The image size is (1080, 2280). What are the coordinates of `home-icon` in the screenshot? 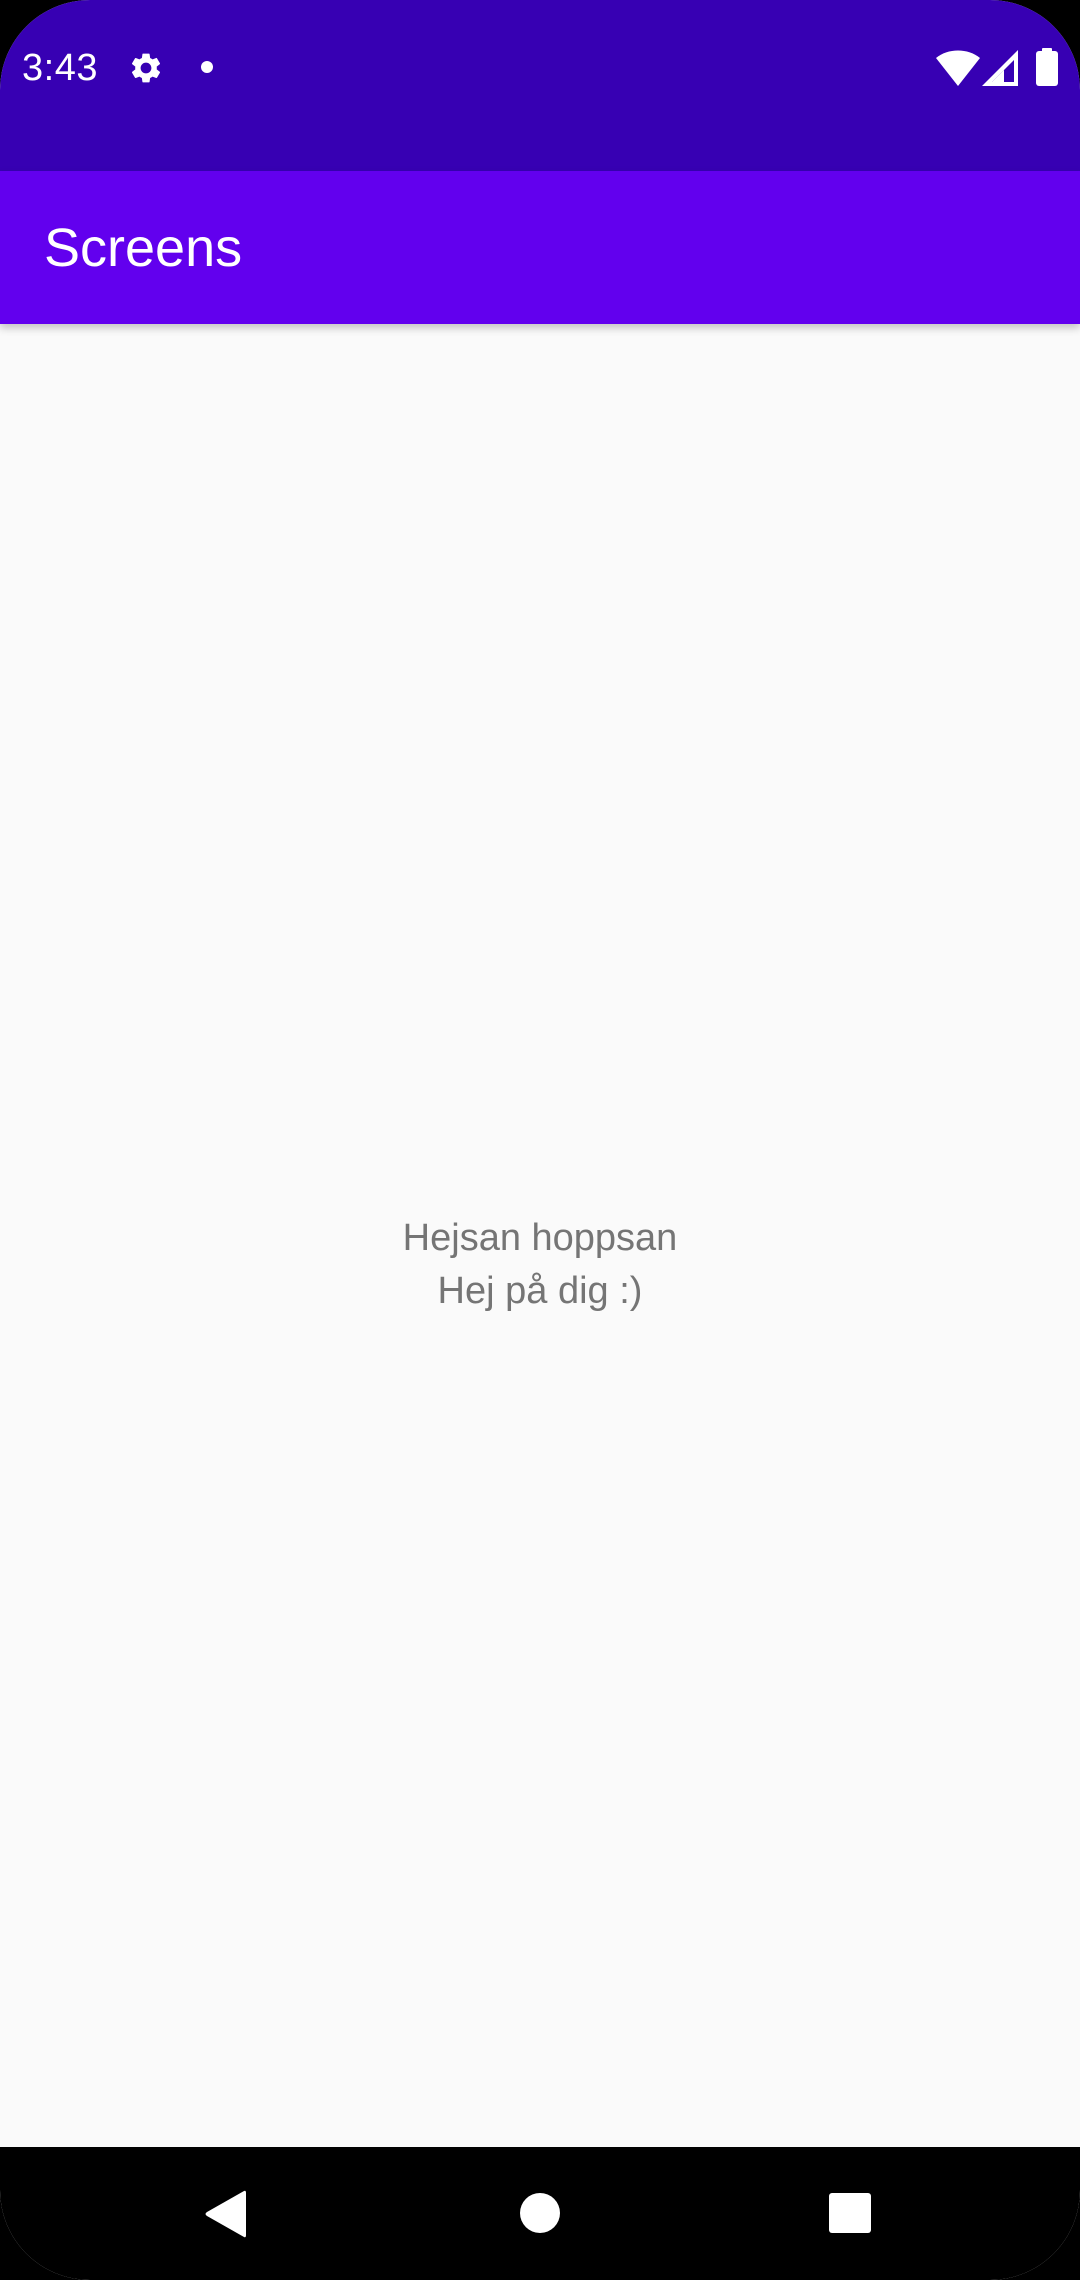 It's located at (540, 2213).